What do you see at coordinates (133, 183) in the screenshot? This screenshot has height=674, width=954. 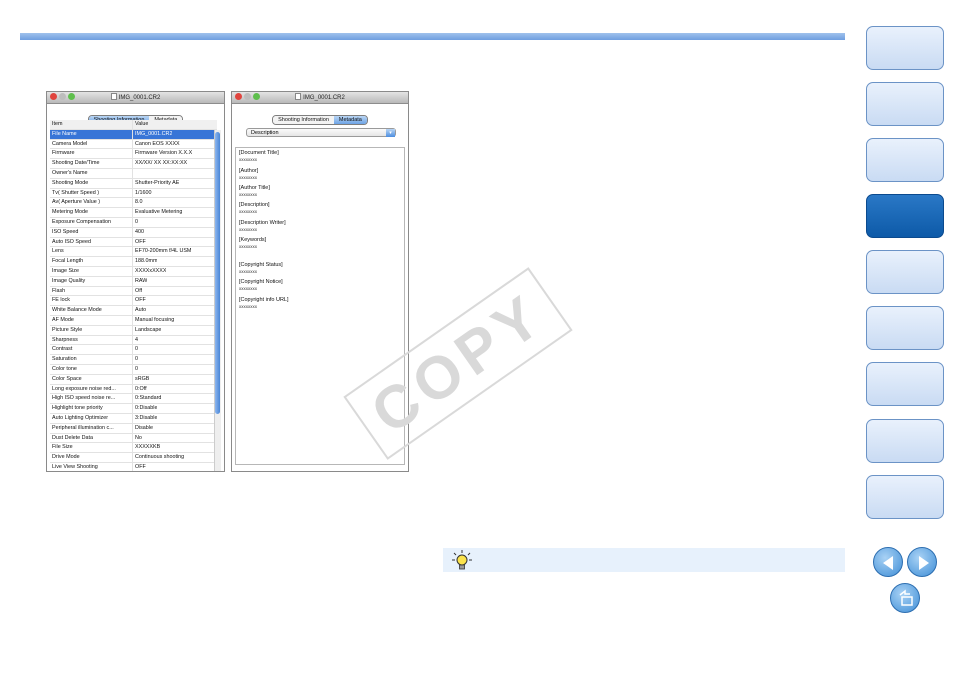 I see `table-row: Shooting Mode Shutter-Priority AE` at bounding box center [133, 183].